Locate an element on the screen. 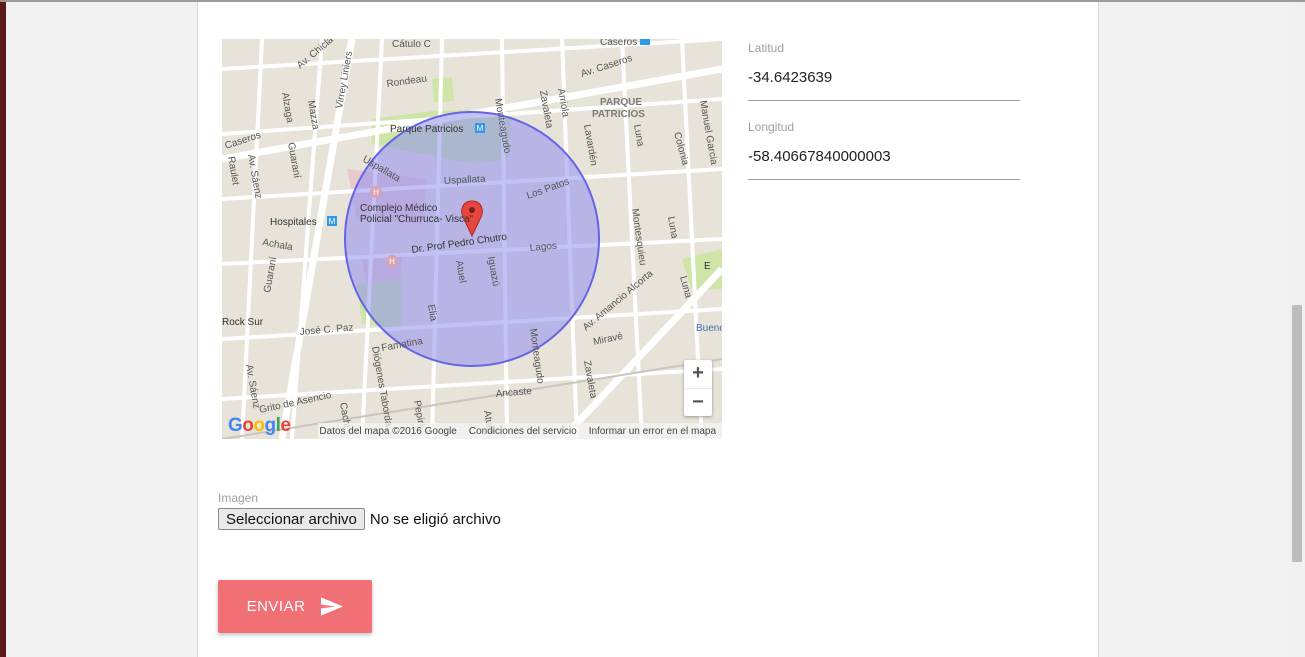  svg-text: E is located at coordinates (707, 266).